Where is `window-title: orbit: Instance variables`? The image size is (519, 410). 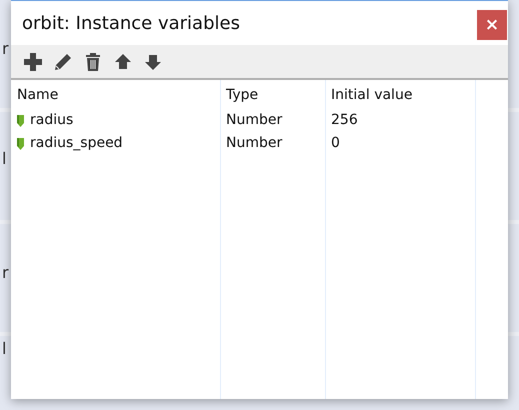
window-title: orbit: Instance variables is located at coordinates (131, 24).